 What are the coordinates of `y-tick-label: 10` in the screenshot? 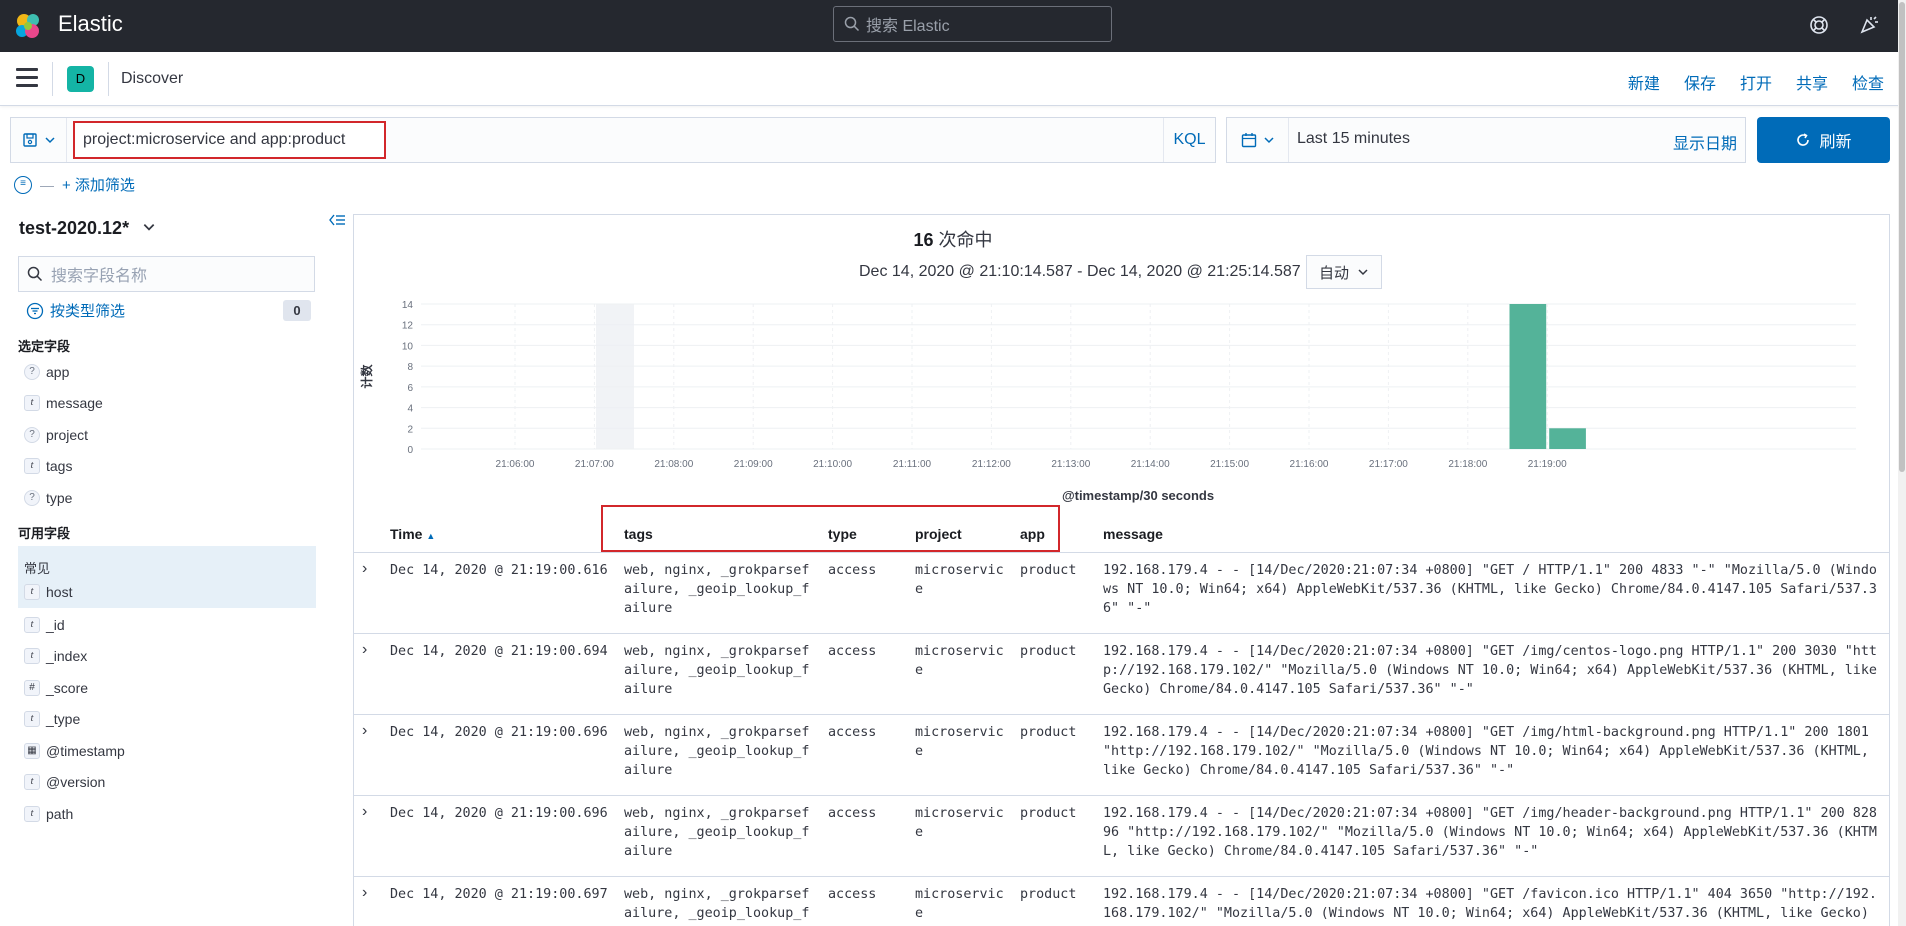 It's located at (408, 346).